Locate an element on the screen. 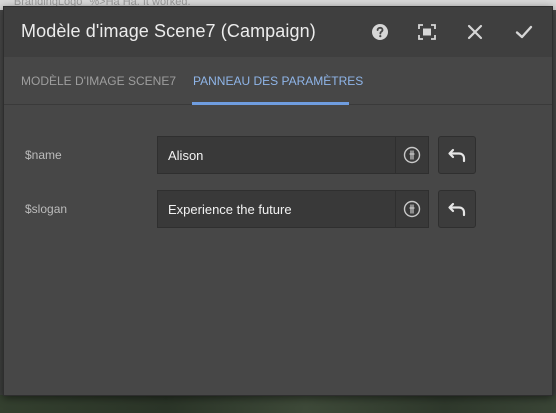  name-reset-button is located at coordinates (457, 155).